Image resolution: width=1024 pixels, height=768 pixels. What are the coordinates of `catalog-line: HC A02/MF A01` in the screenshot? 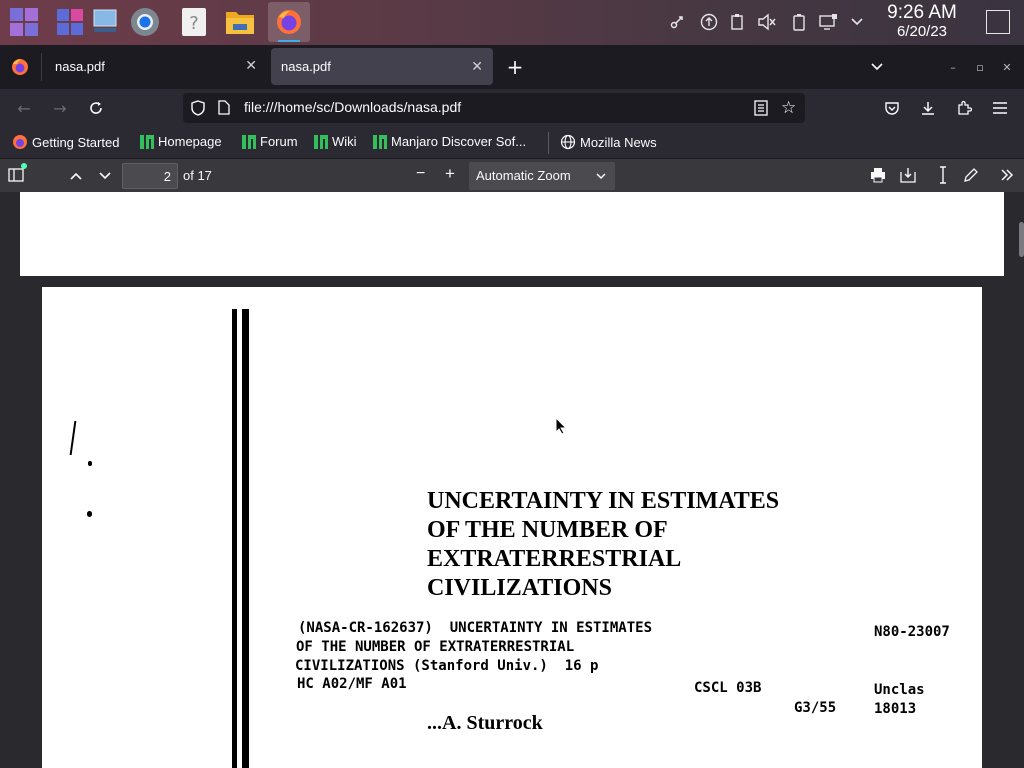 It's located at (352, 684).